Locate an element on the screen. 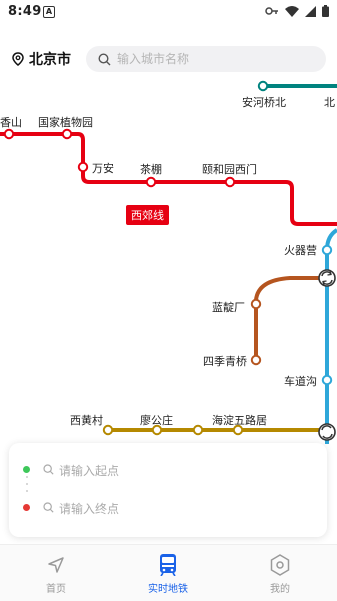 Image resolution: width=337 pixels, height=601 pixels. station-label-anheqiaobei: 安河桥北 is located at coordinates (264, 102).